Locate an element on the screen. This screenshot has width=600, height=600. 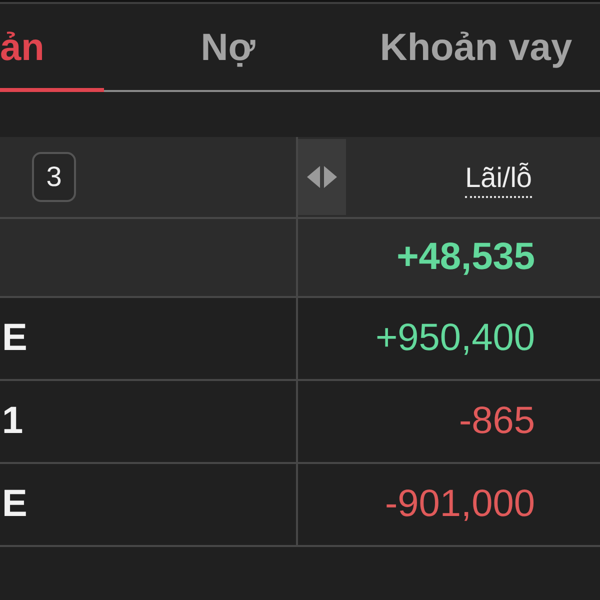
tab: ản is located at coordinates (52, 48).